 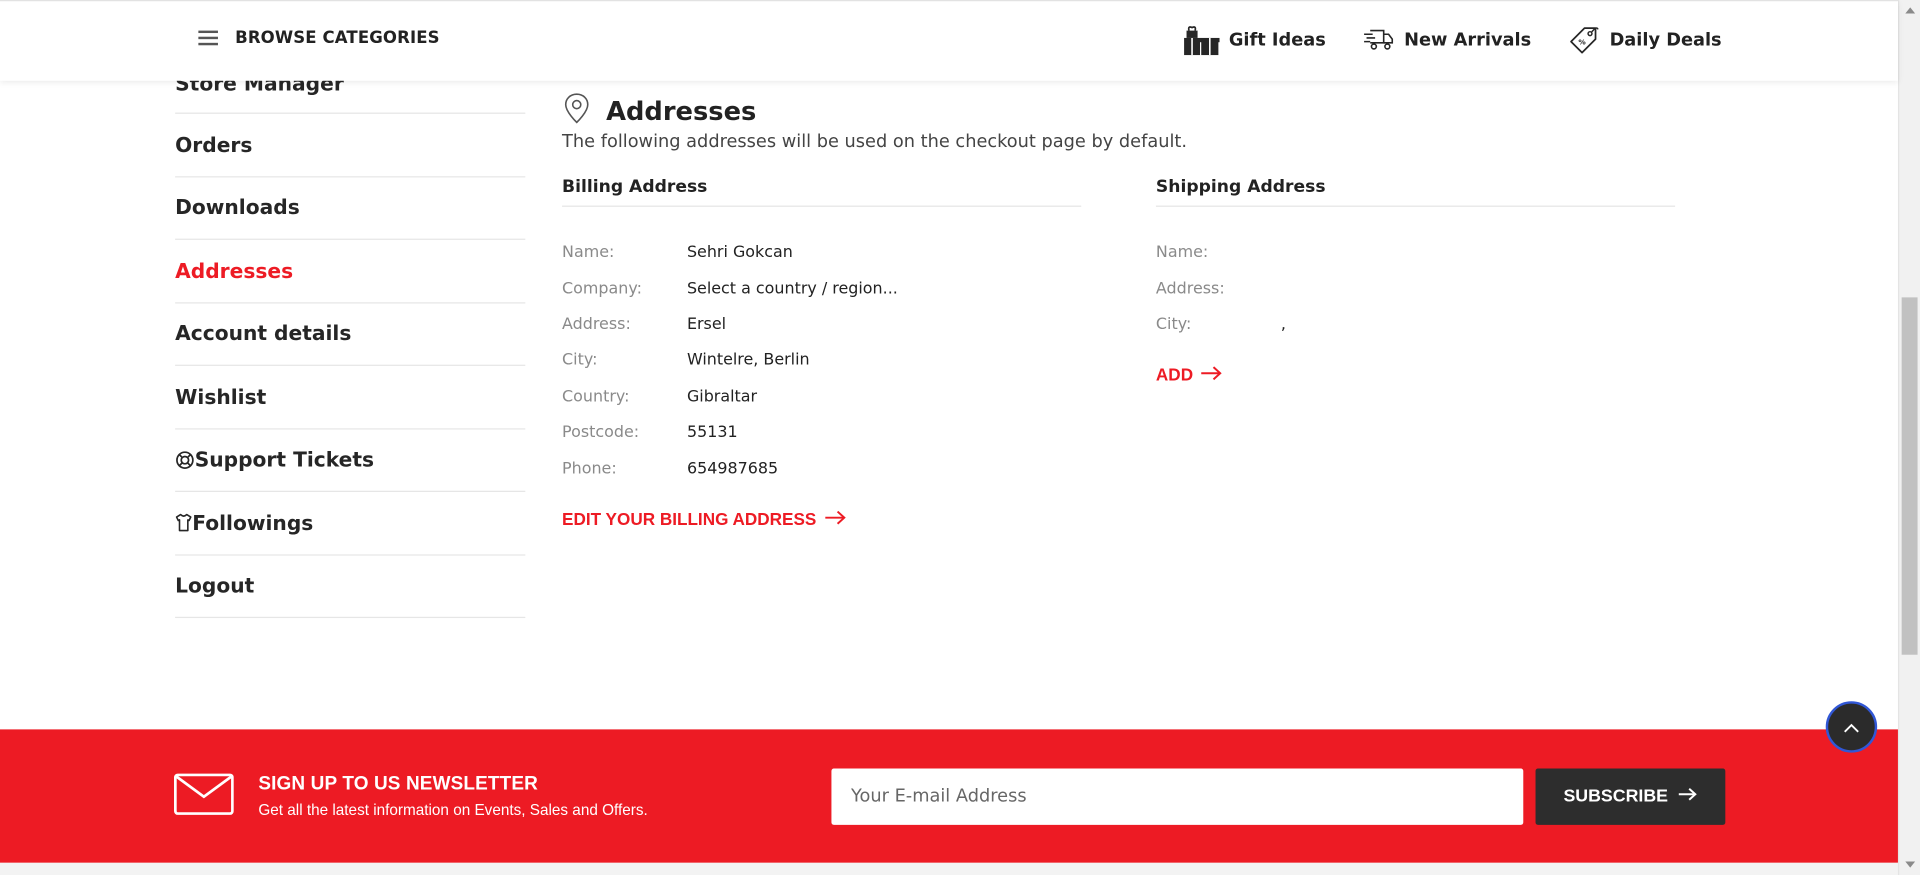 What do you see at coordinates (821, 325) in the screenshot?
I see `billing-address-row: Address: Ersel` at bounding box center [821, 325].